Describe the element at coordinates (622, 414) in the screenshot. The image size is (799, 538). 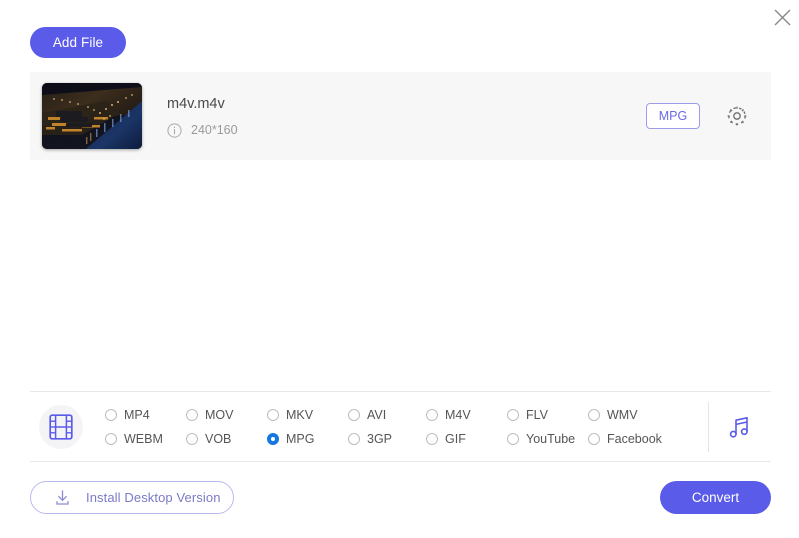
I see `format-option-label: WMV` at that location.